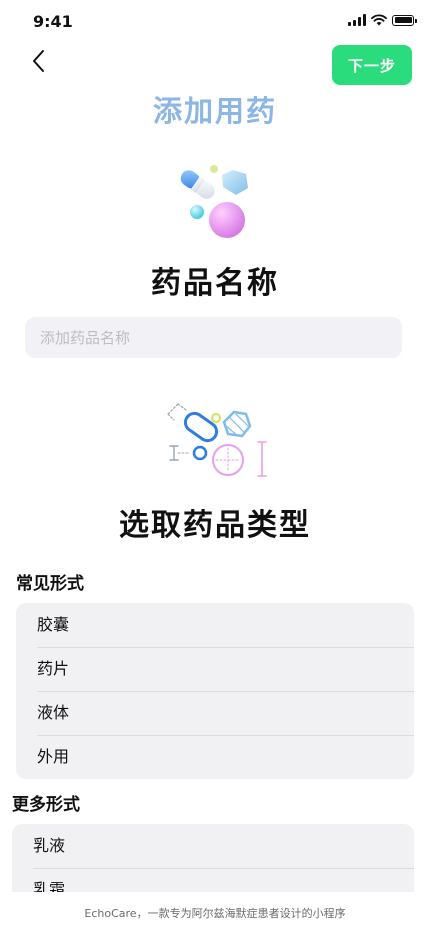  Describe the element at coordinates (215, 713) in the screenshot. I see `form-item-liquid: 液体` at that location.